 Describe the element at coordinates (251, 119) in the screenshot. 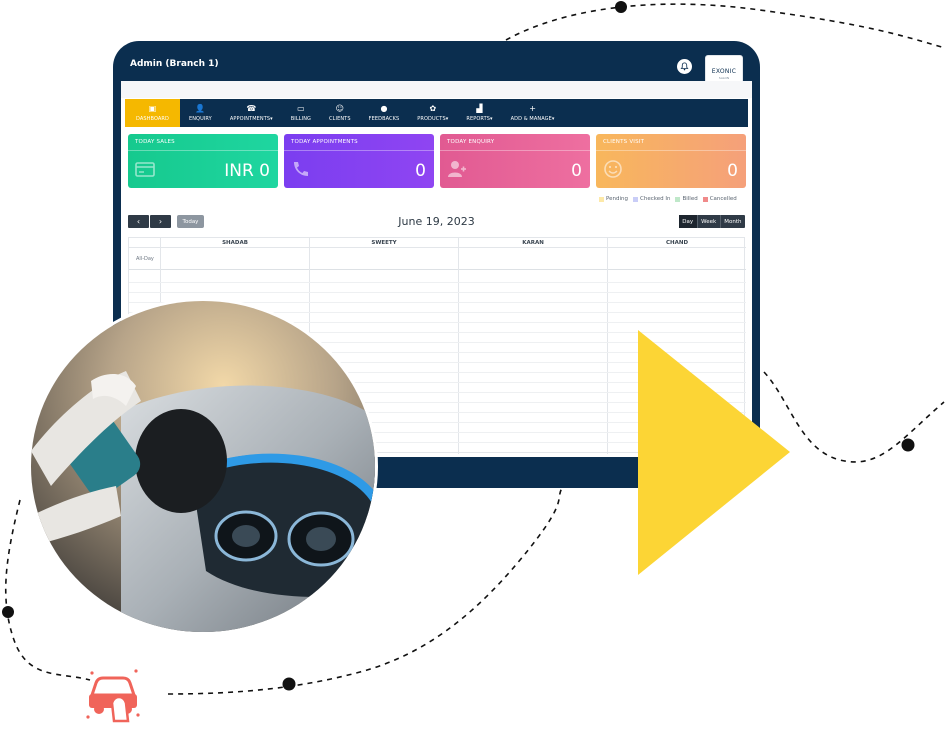

I see `nav-label: APPOINTMENTS▾` at that location.